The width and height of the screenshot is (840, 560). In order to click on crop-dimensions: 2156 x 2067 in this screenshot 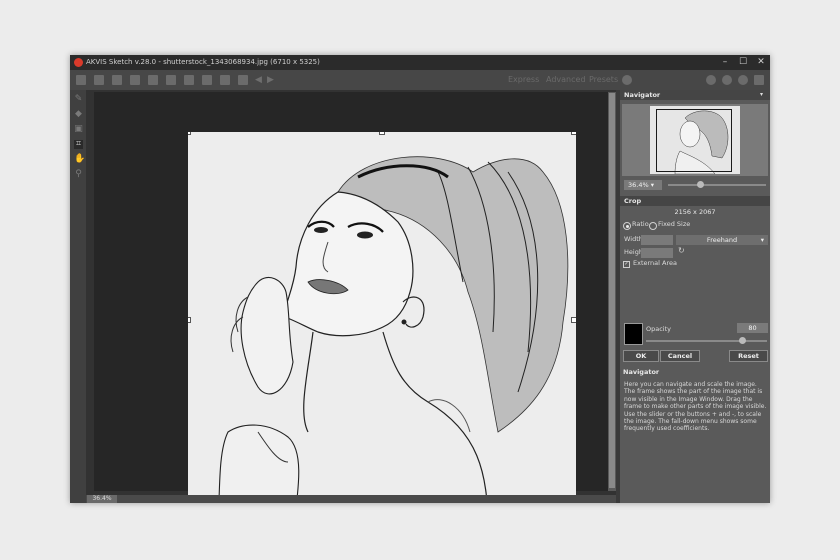, I will do `click(695, 212)`.